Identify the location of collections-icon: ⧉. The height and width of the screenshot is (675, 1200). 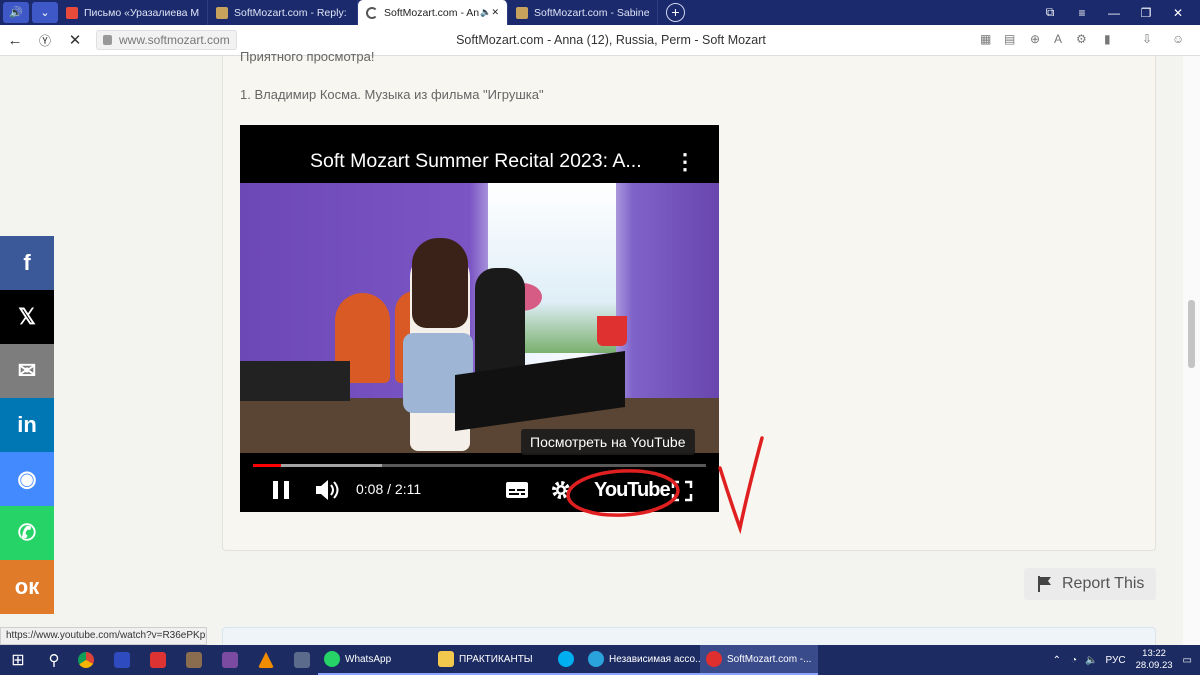
(1050, 12).